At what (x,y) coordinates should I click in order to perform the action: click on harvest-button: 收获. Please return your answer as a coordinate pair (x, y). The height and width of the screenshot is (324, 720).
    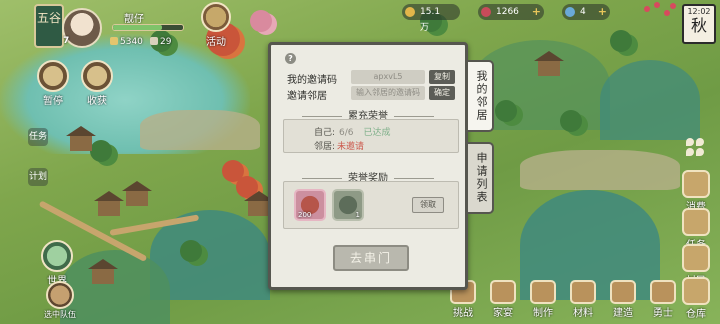
    Looking at the image, I should click on (97, 83).